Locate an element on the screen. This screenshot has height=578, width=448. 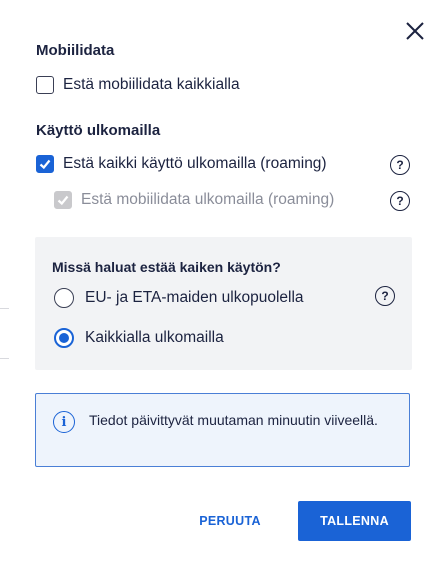
block-mobile-data-checkbox is located at coordinates (45, 85).